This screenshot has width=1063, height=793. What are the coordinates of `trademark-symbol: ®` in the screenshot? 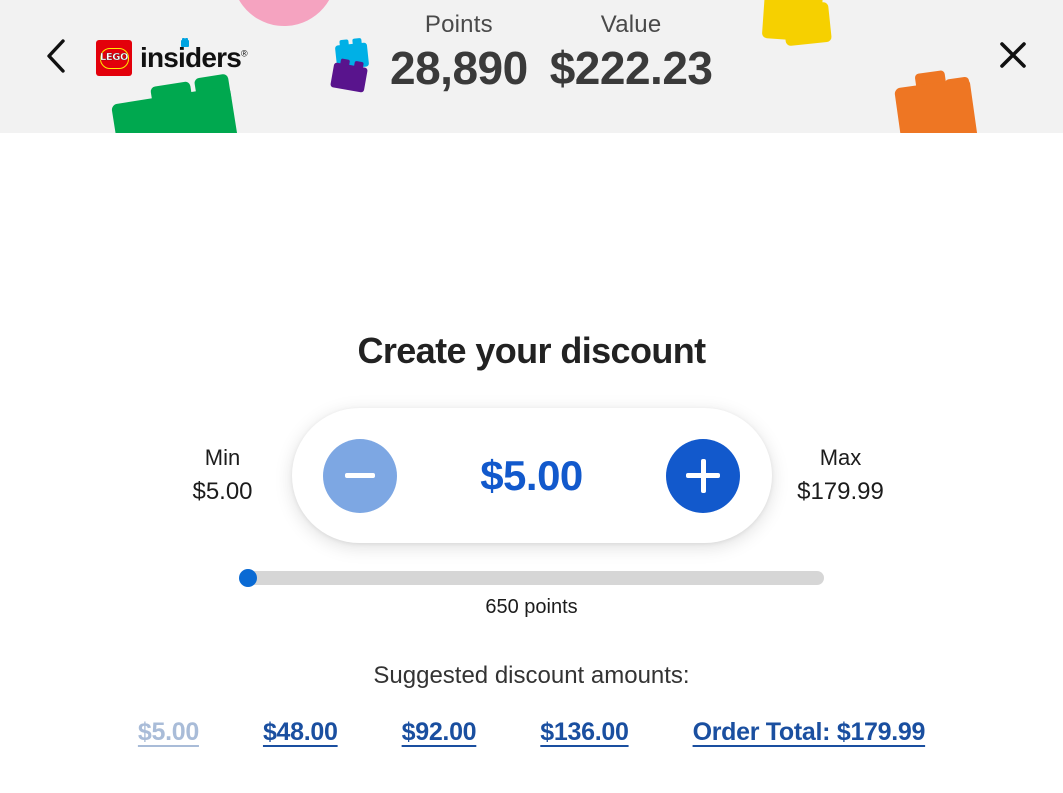 It's located at (244, 53).